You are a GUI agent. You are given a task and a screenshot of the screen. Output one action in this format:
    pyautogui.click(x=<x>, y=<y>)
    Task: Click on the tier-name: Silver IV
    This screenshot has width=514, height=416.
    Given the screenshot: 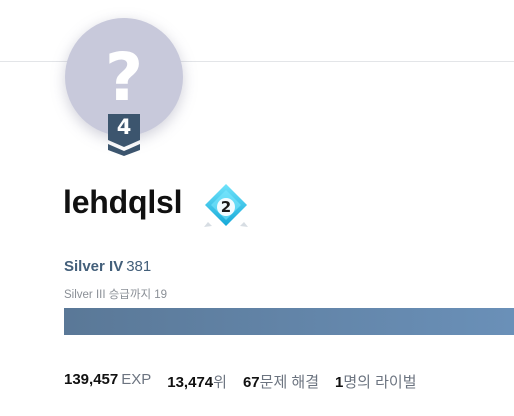 What is the action you would take?
    pyautogui.click(x=93, y=266)
    